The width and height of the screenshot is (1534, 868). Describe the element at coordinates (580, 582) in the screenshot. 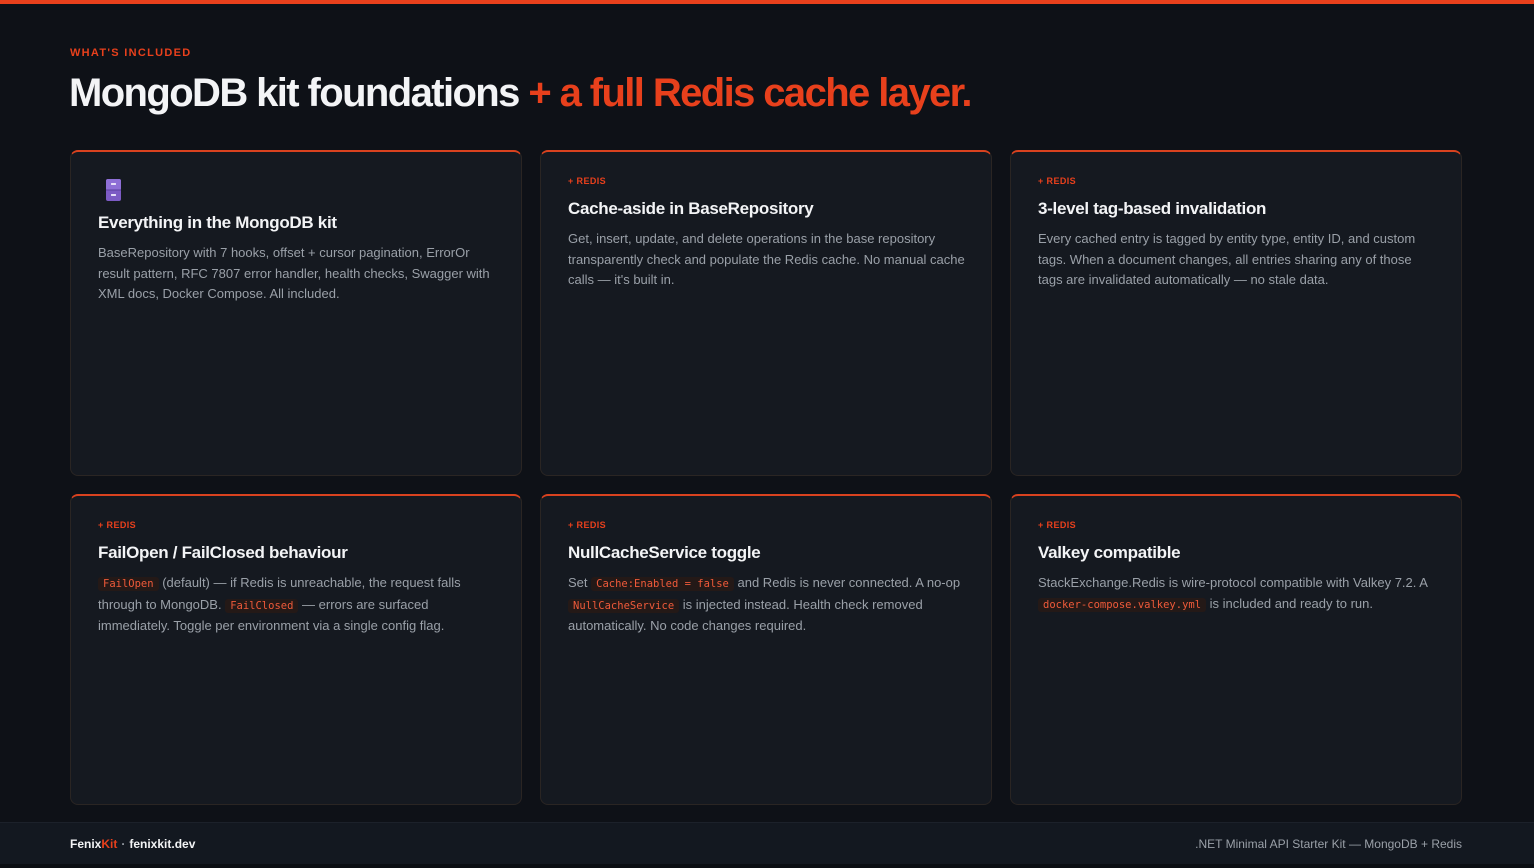

I see `card-body-text: Set` at that location.